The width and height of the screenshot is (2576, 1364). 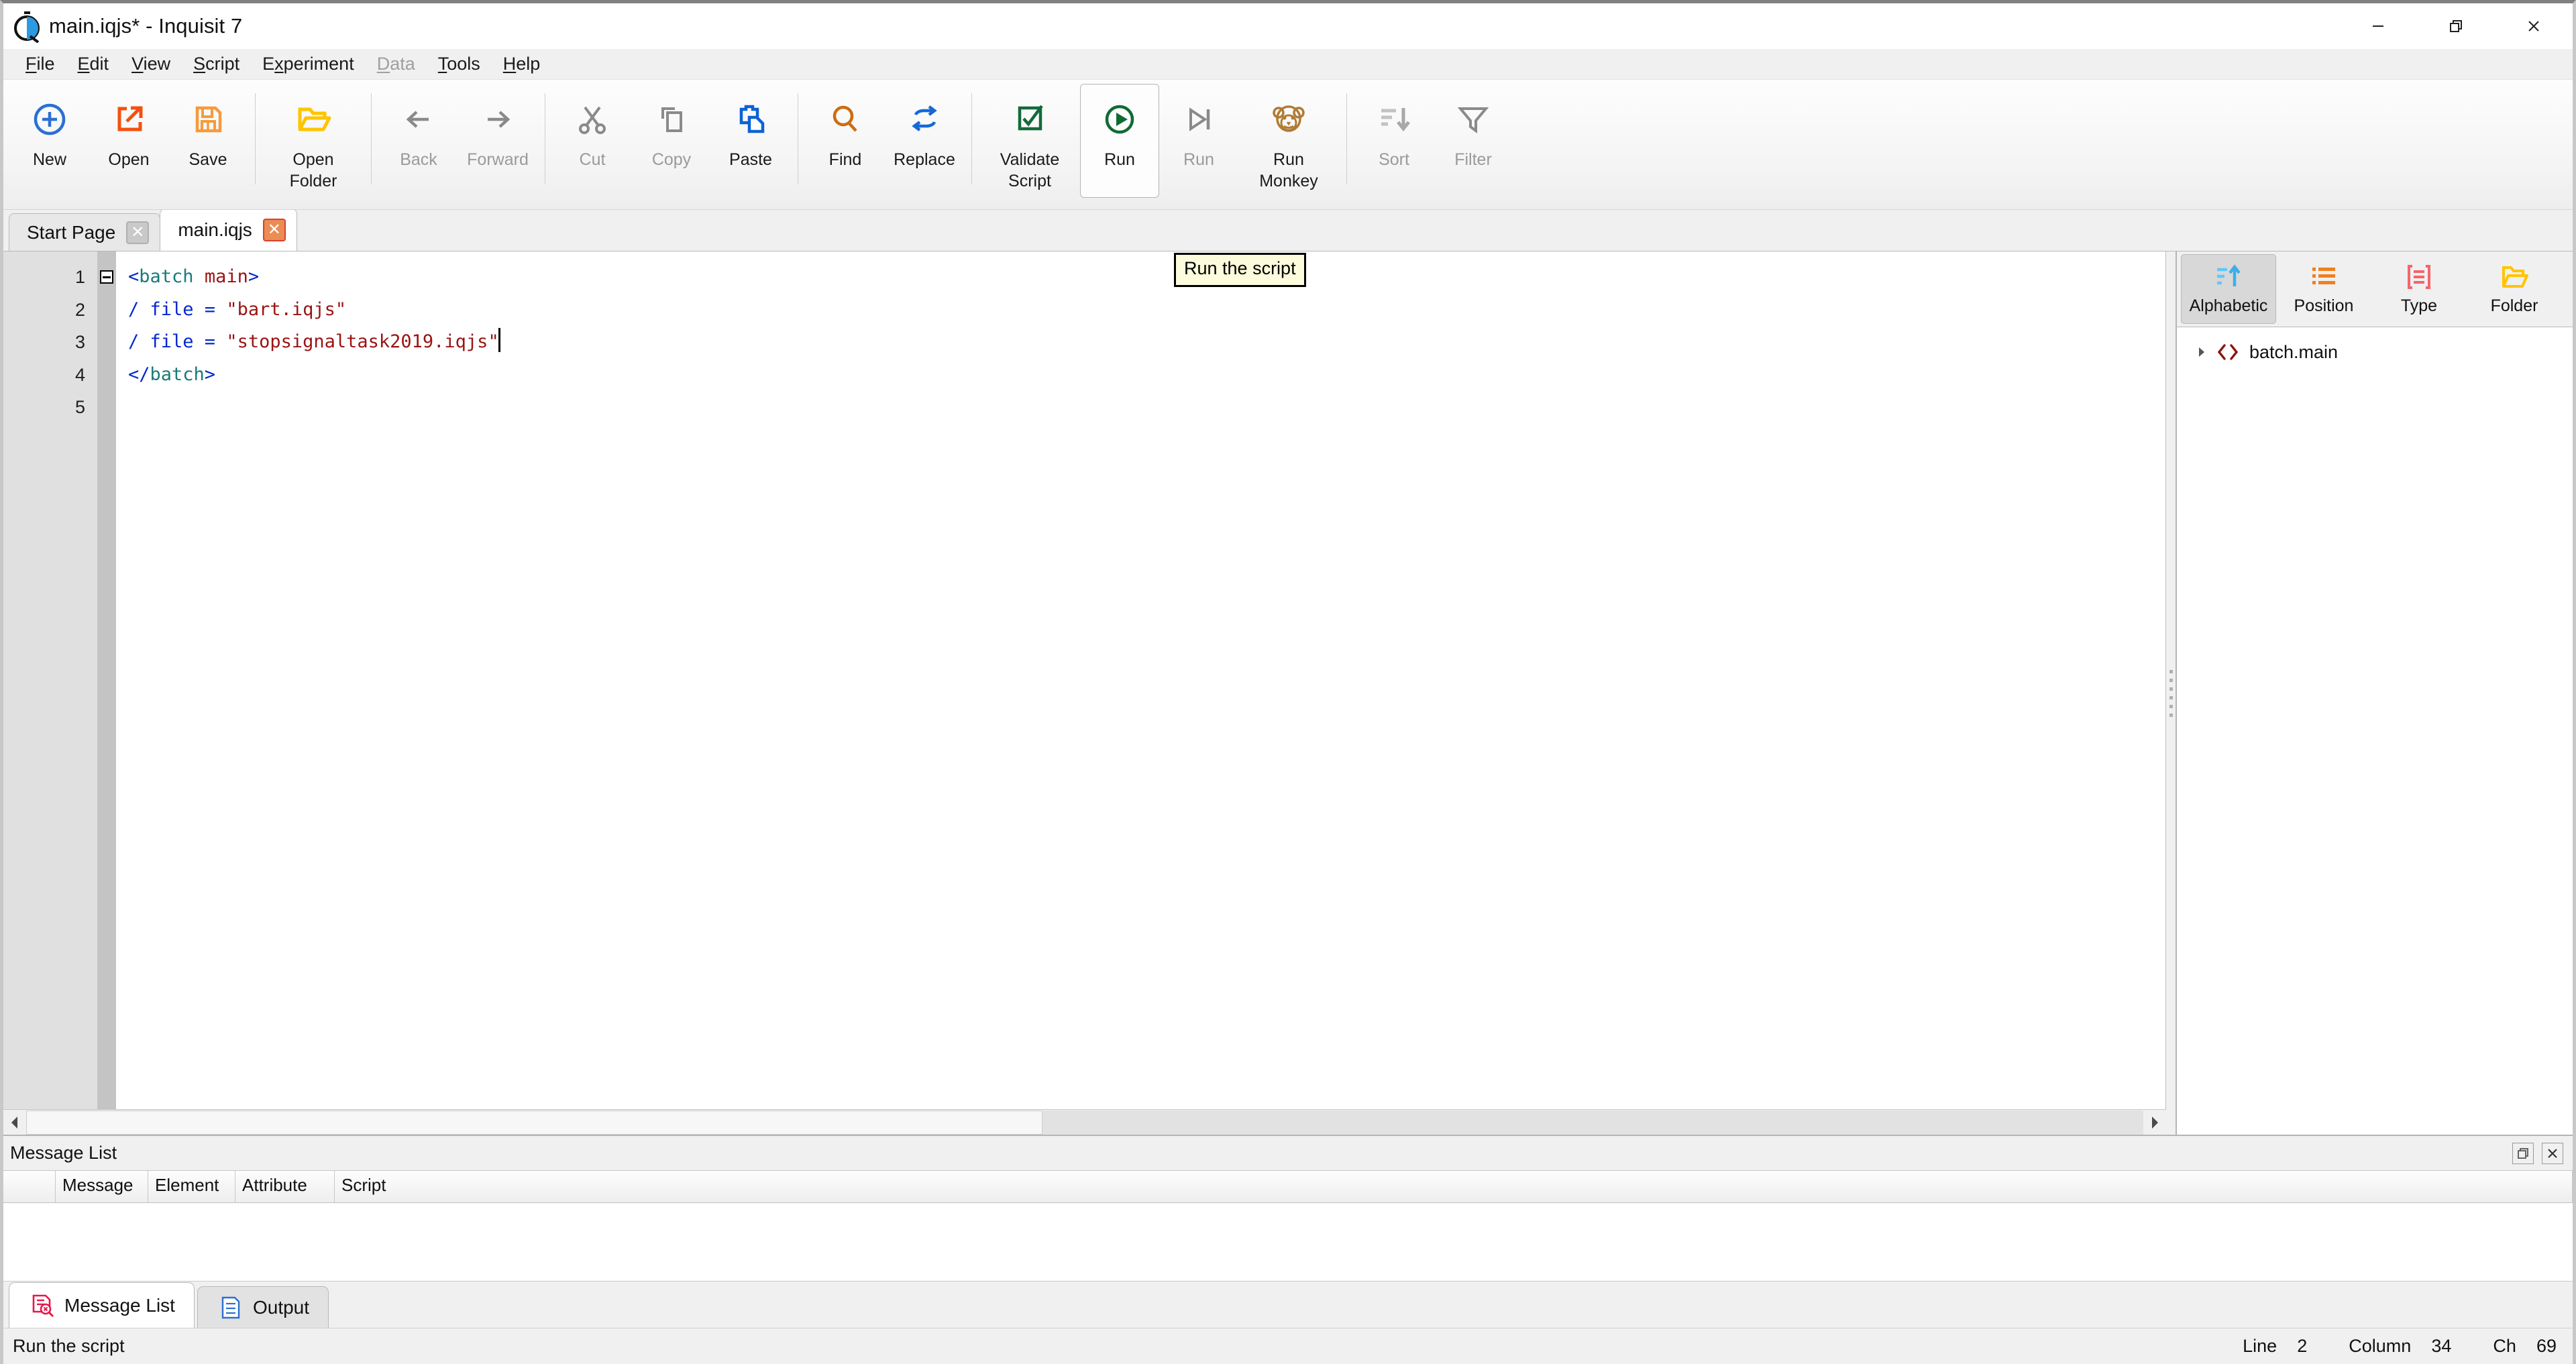 I want to click on toolbar-save-button: Save, so click(x=208, y=141).